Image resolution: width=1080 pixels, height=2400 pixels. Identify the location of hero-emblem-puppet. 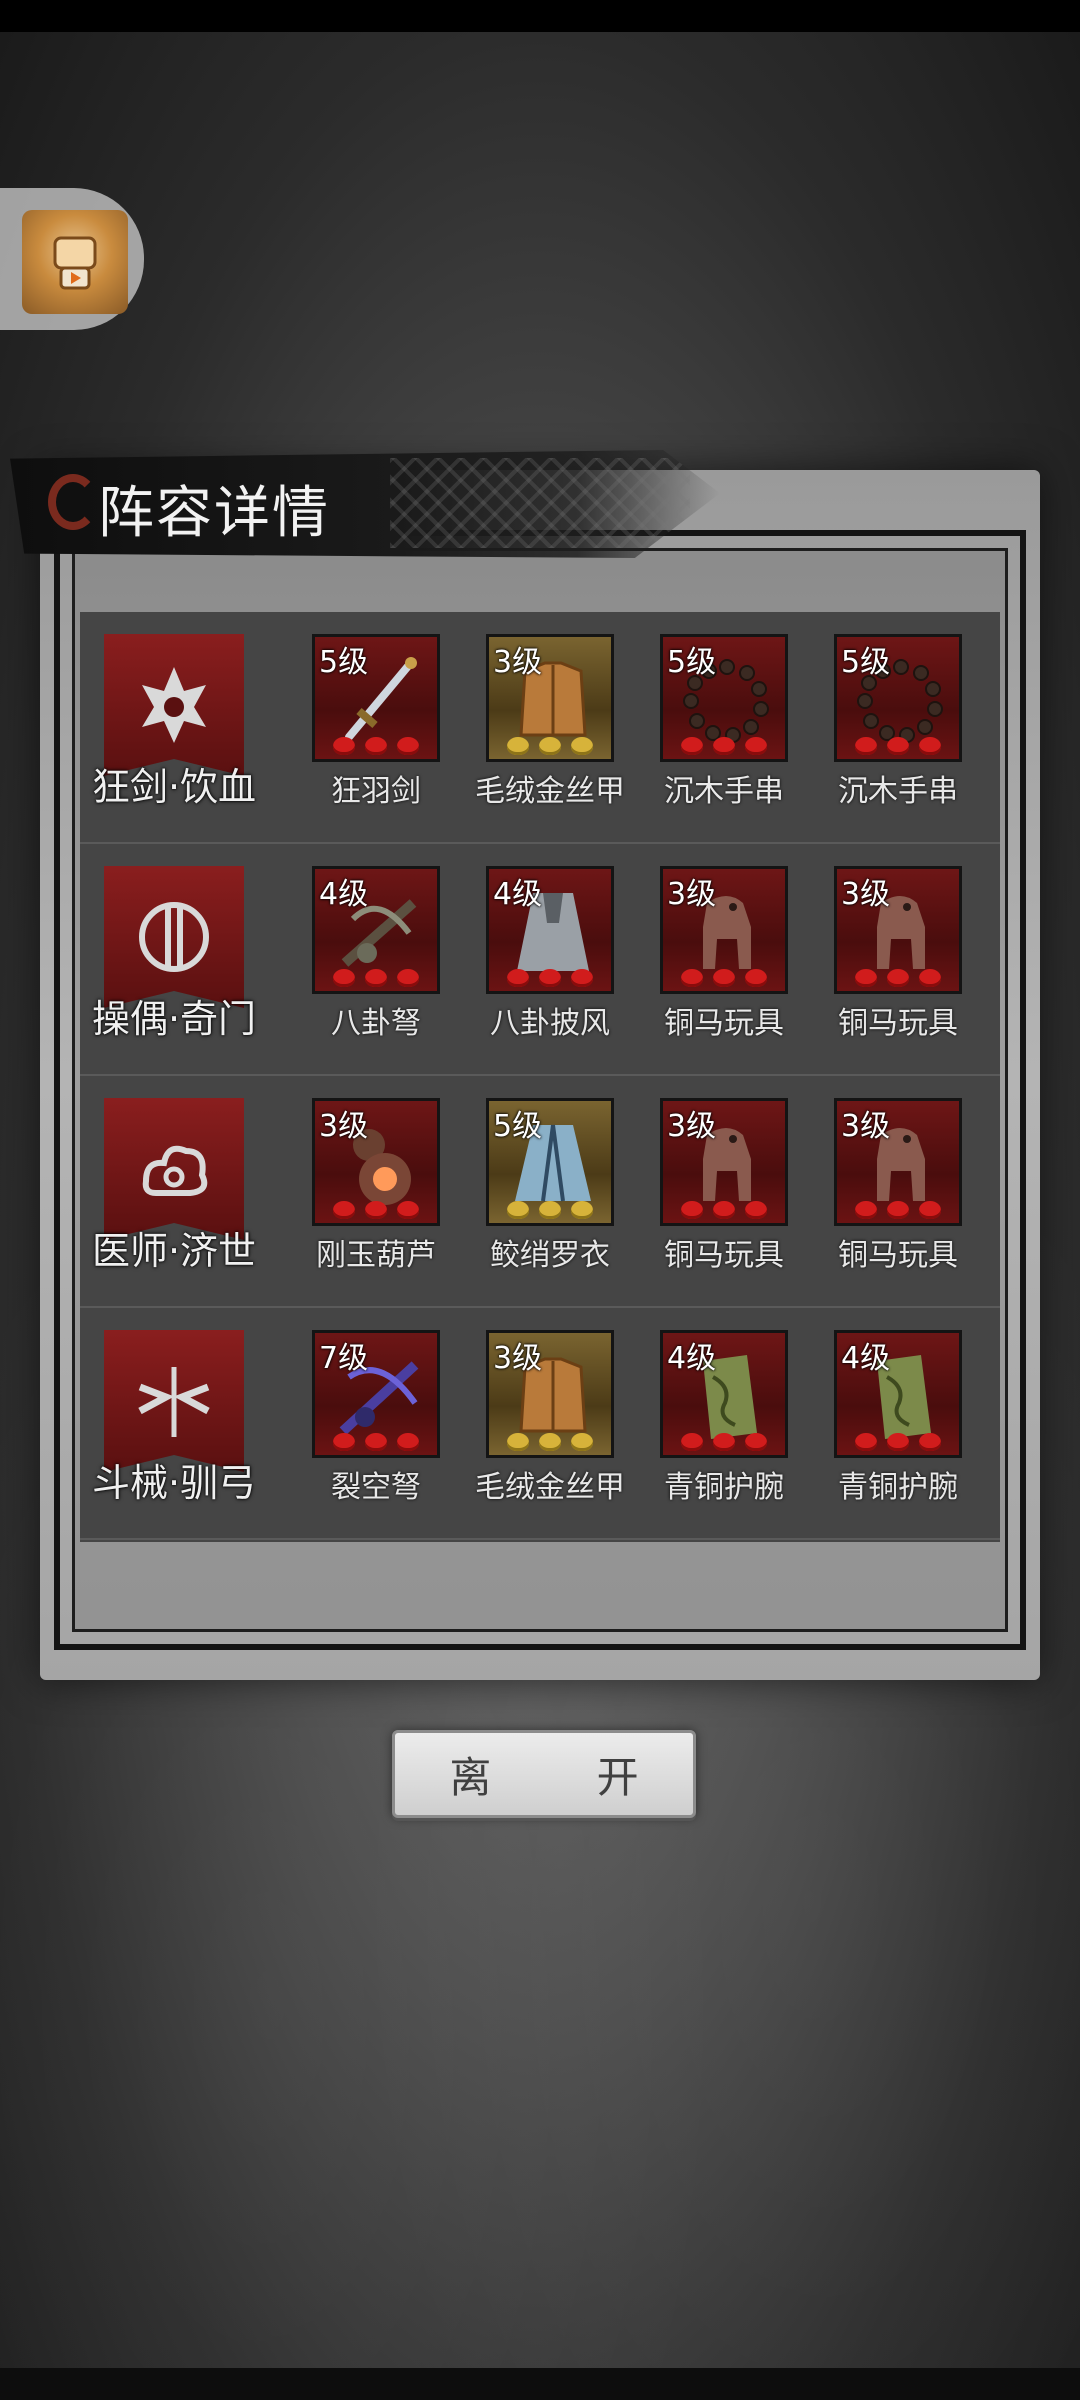
(174, 937).